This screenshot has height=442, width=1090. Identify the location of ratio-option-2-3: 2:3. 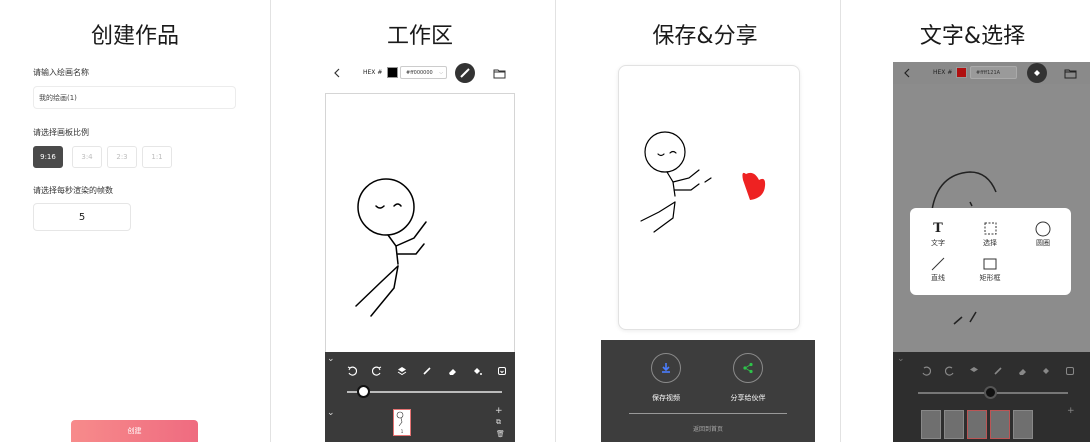
(122, 157).